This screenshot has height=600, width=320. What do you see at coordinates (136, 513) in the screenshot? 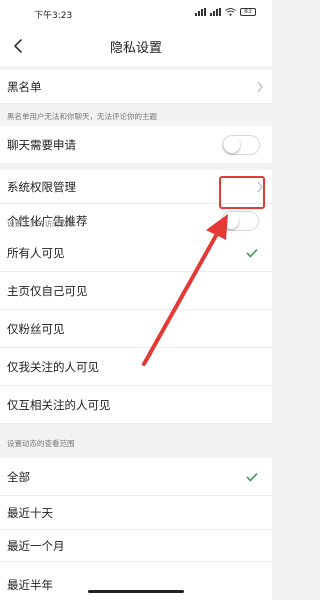
I see `feed-range-option-row: 最近十天` at bounding box center [136, 513].